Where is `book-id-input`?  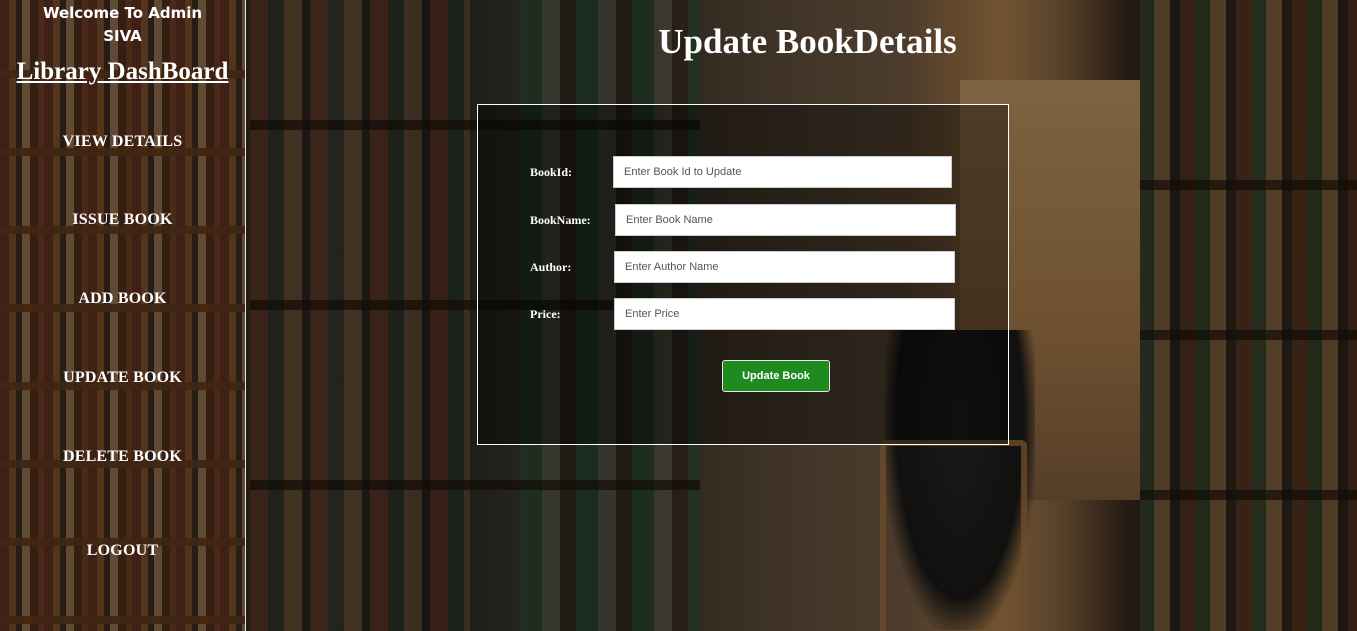
book-id-input is located at coordinates (782, 172).